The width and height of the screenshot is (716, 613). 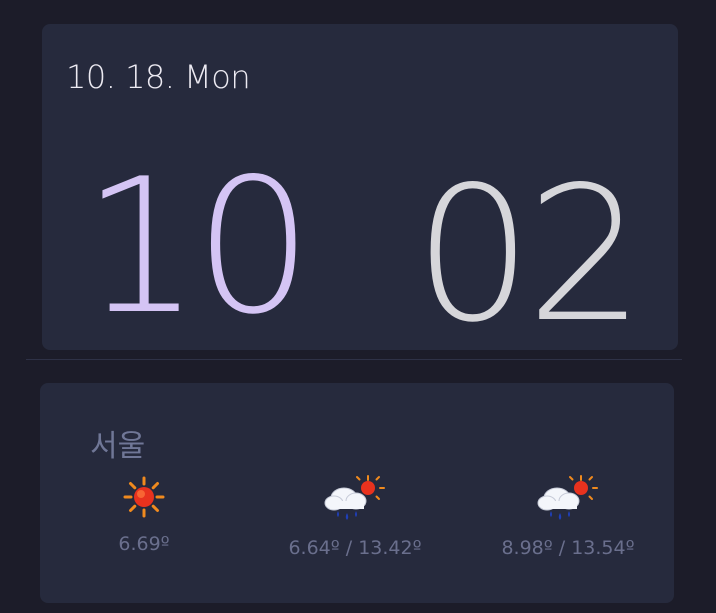 I want to click on clock-hours: 10, so click(x=197, y=246).